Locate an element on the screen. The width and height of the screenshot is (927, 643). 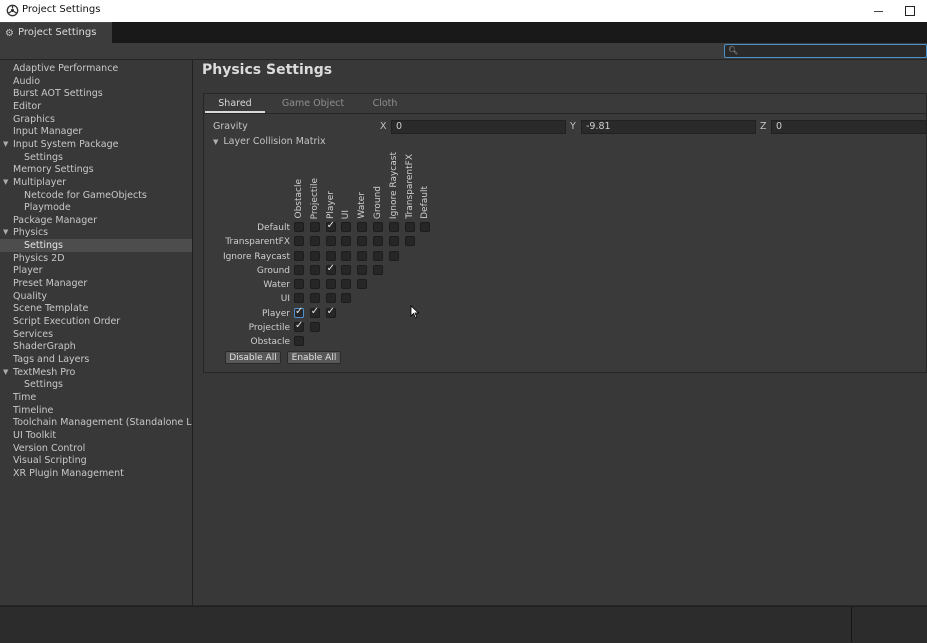
search-input is located at coordinates (831, 51).